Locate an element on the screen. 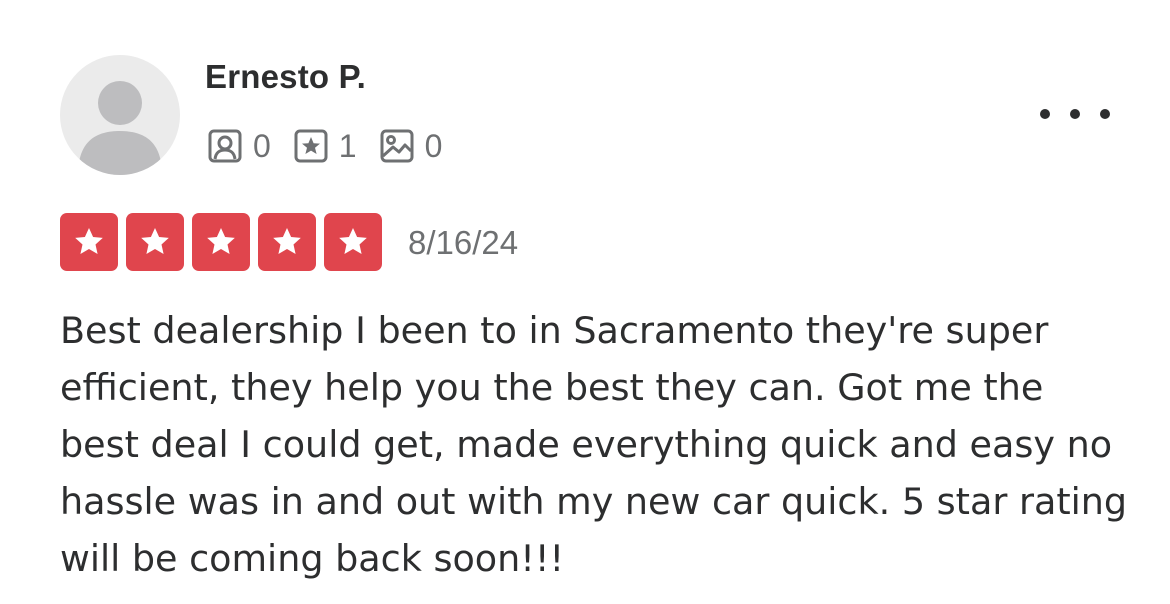 The height and width of the screenshot is (604, 1170). review-date: 8/16/24 is located at coordinates (463, 242).